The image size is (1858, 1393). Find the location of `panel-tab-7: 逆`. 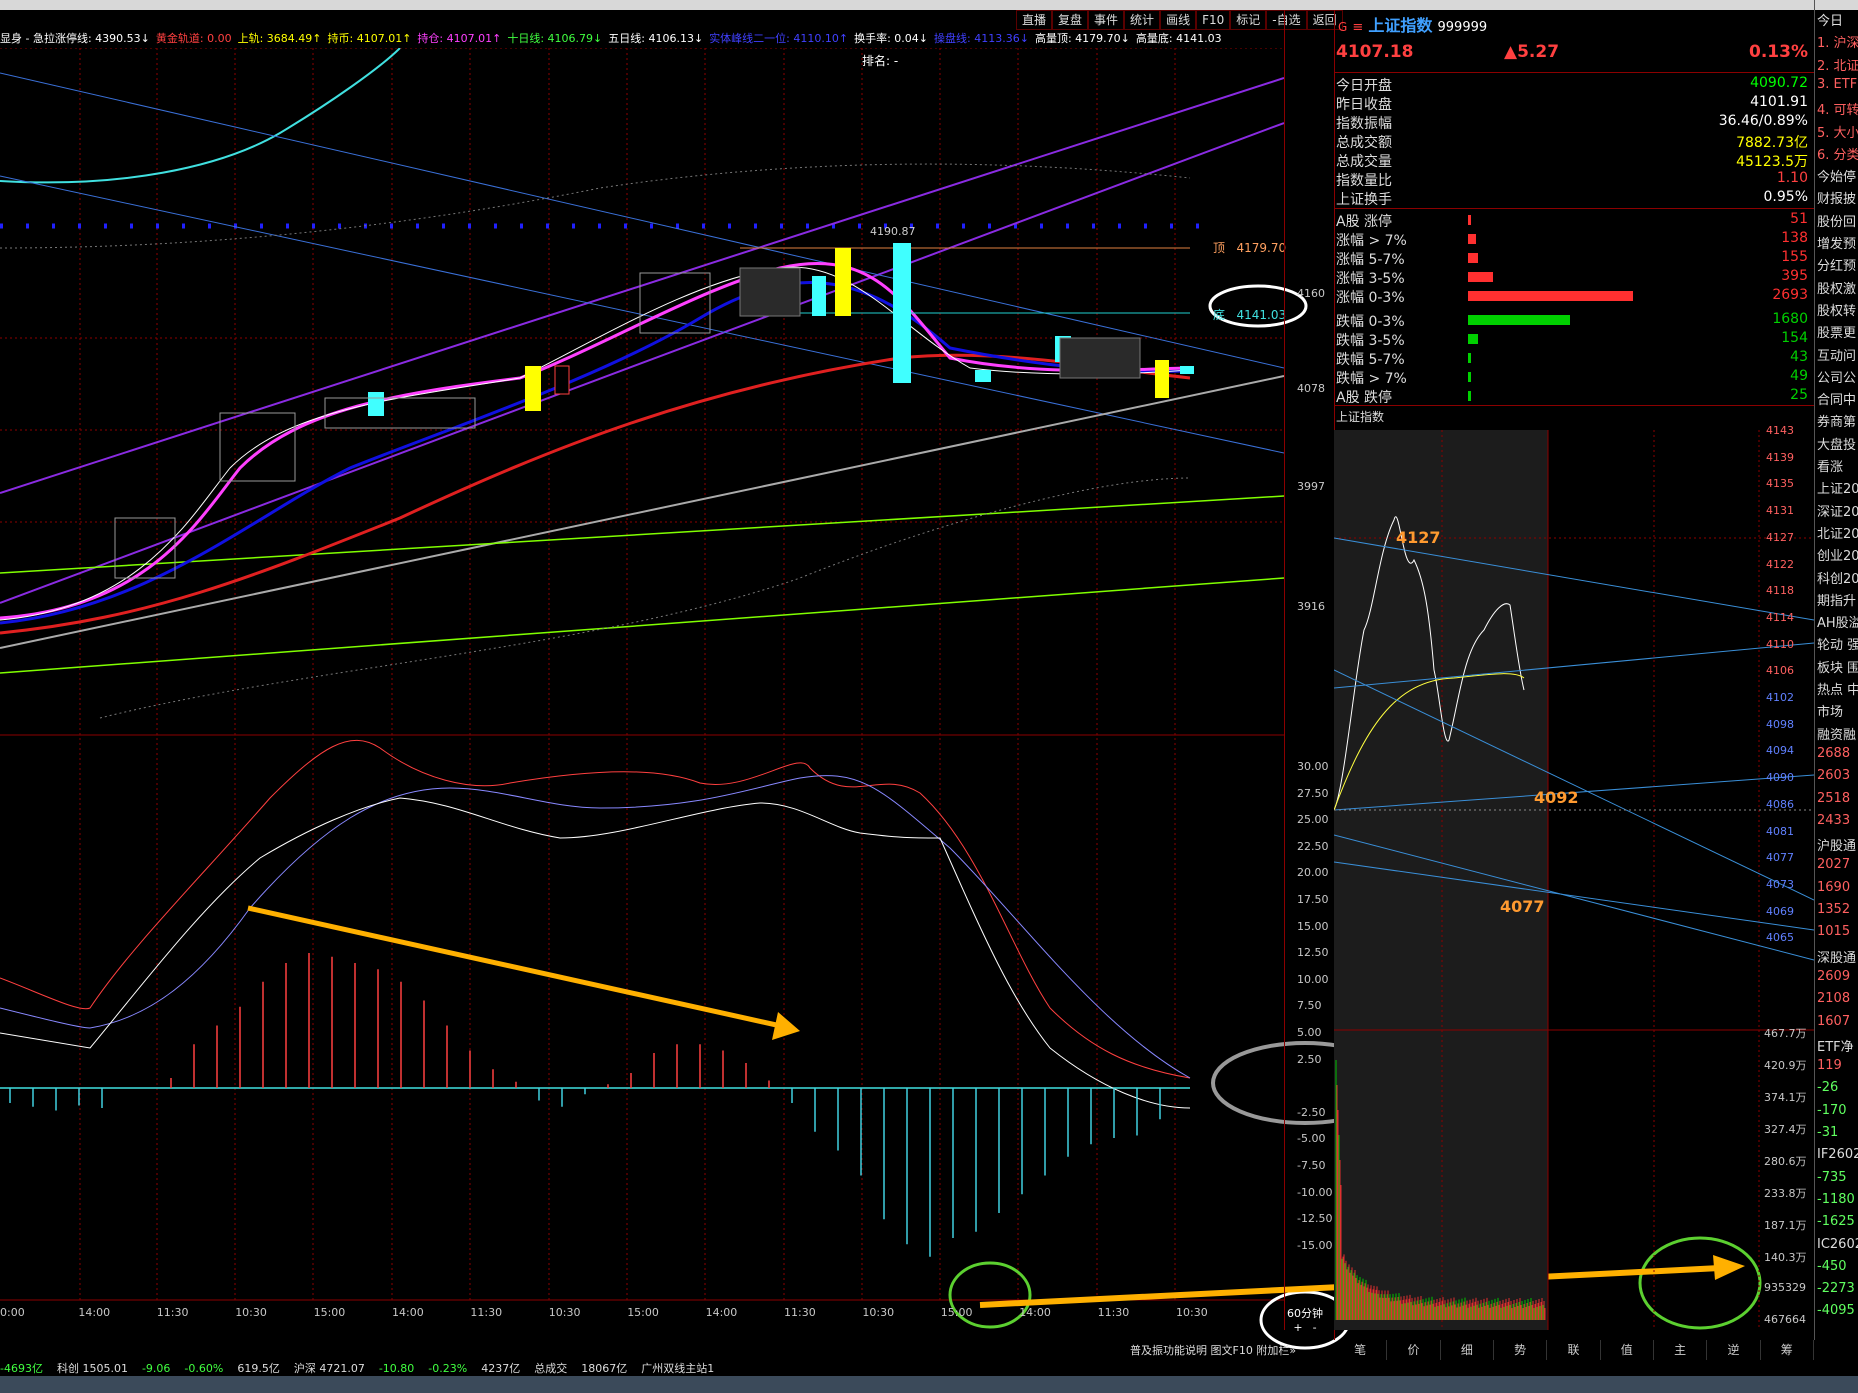

panel-tab-7: 逆 is located at coordinates (1734, 1350).